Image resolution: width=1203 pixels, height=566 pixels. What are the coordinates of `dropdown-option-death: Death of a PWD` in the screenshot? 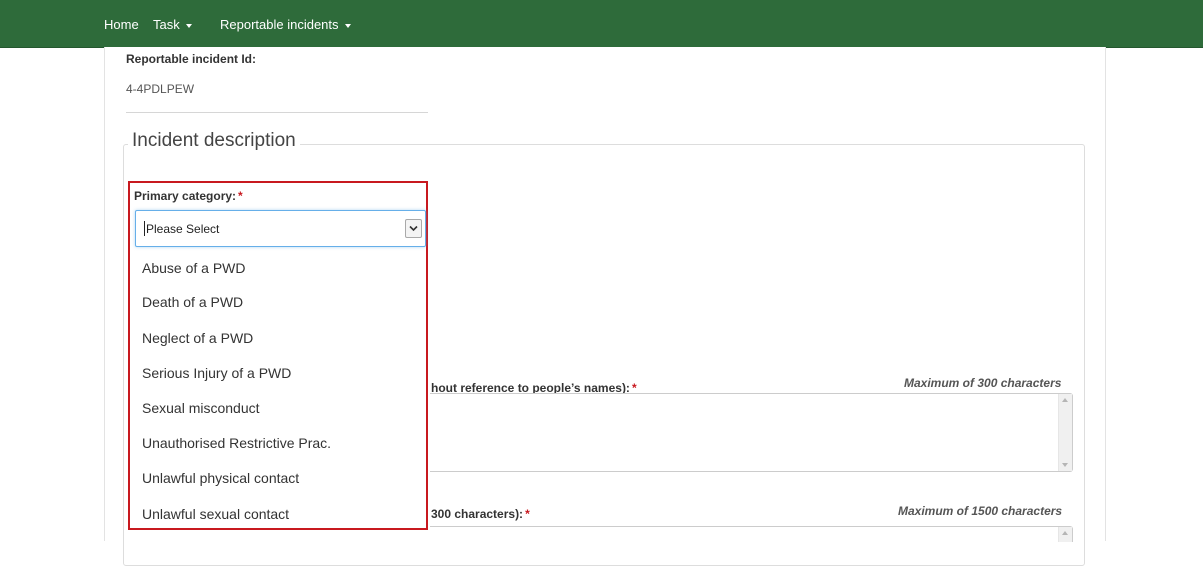 It's located at (192, 302).